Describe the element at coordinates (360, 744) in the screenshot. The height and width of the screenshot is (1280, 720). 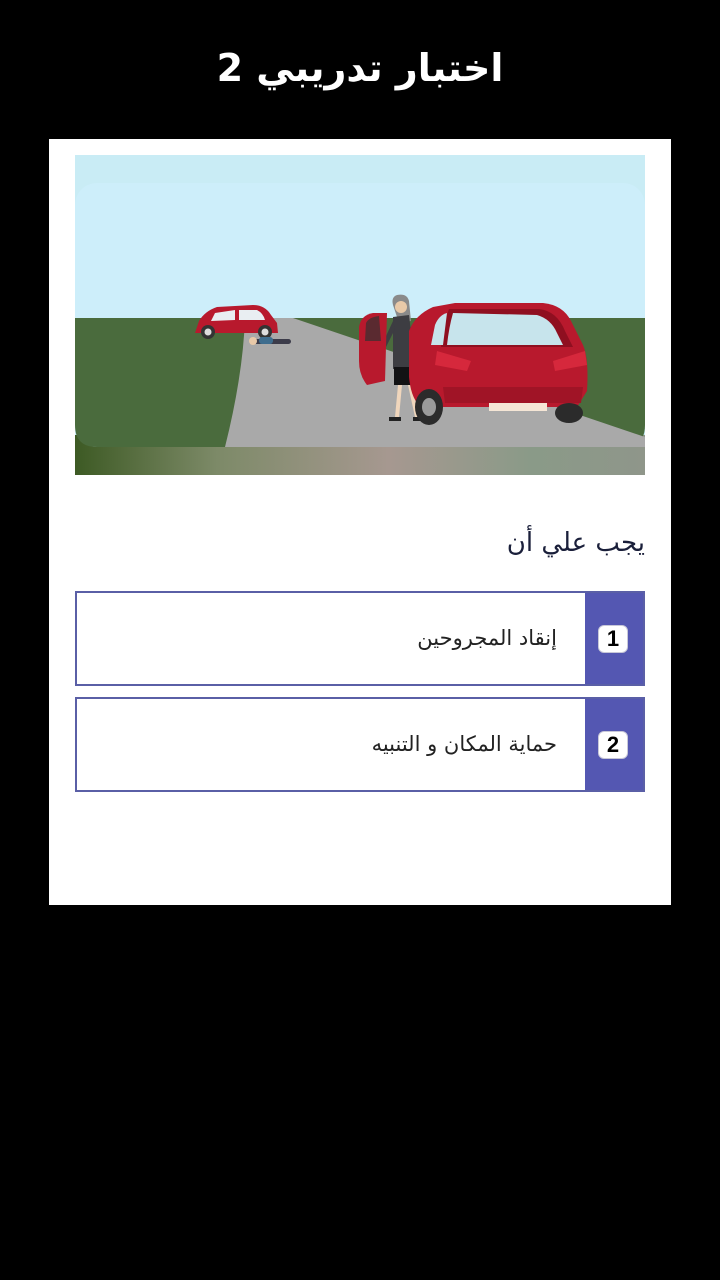
I see `answer-option-2: 2 حماية المكان و التنبيه` at that location.